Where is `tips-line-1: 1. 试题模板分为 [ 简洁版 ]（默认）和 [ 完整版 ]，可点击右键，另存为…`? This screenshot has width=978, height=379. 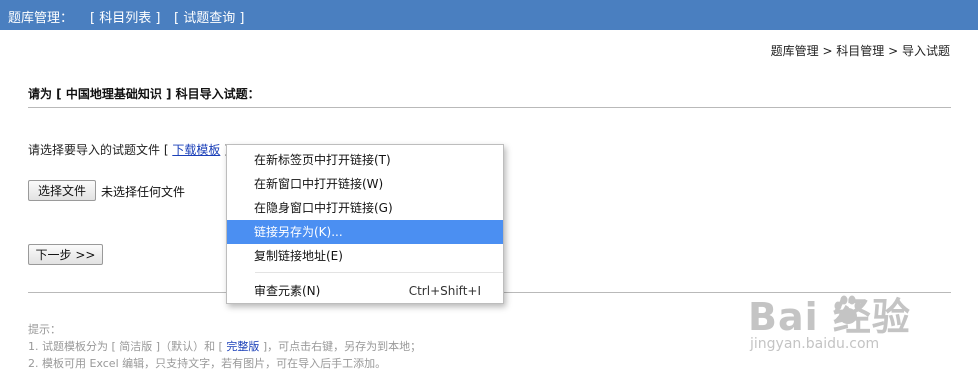 tips-line-1: 1. 试题模板分为 [ 简洁版 ]（默认）和 [ 完整版 ]，可点击右键，另存为… is located at coordinates (224, 346).